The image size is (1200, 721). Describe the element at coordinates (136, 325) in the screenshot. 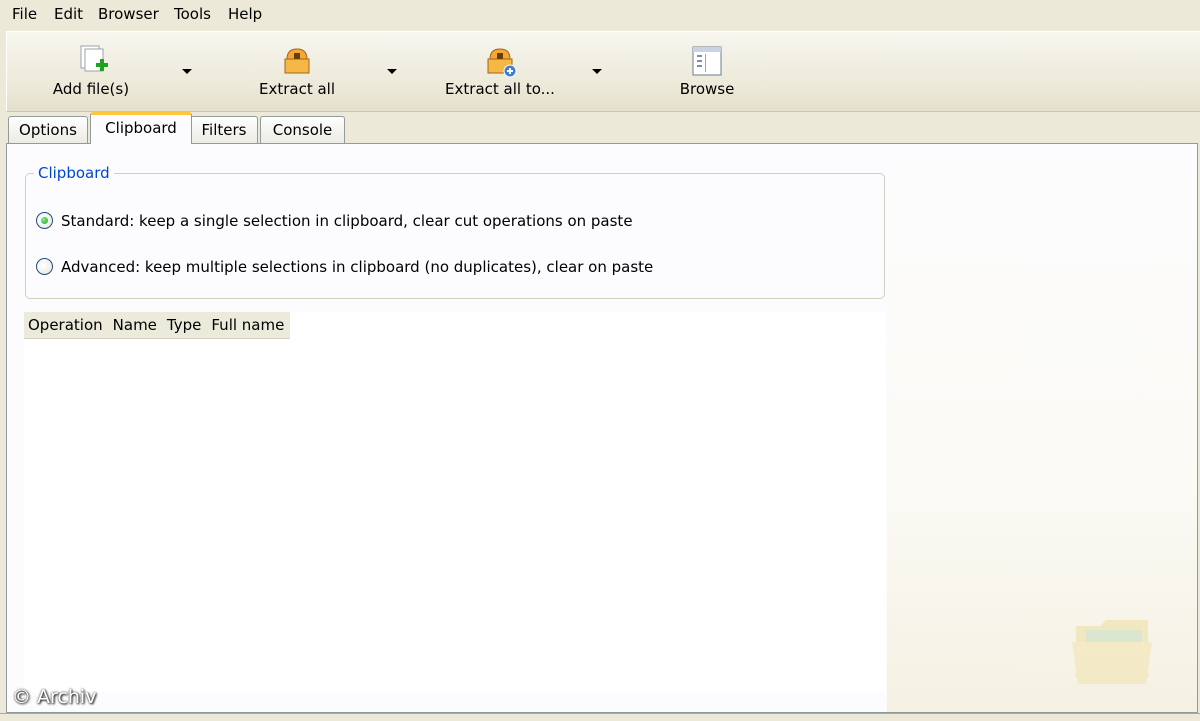

I see `column-name: Name` at that location.